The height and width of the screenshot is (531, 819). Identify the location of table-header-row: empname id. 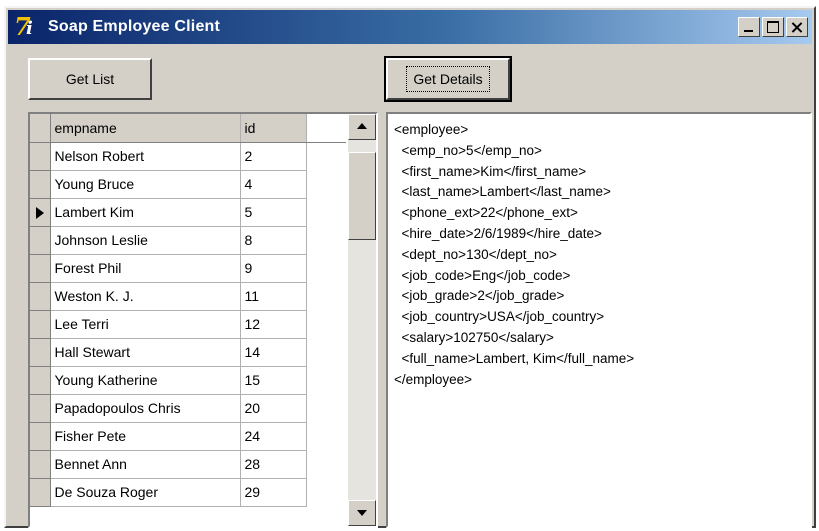
(188, 128).